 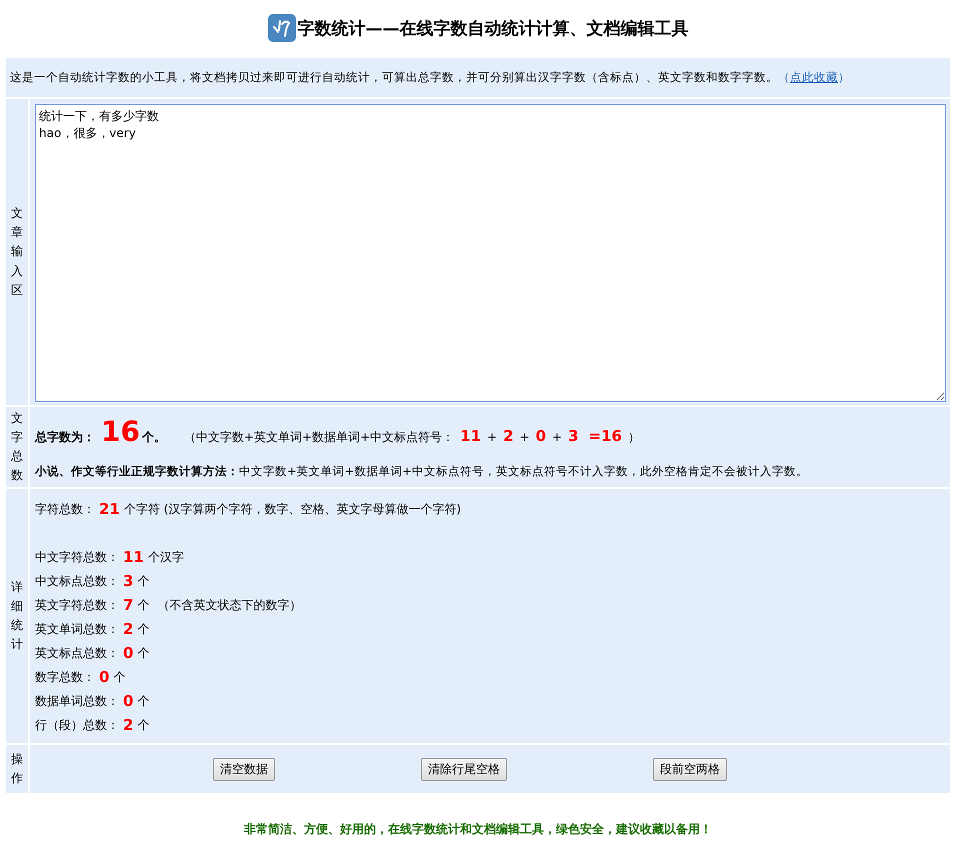 What do you see at coordinates (17, 616) in the screenshot?
I see `section-label: 详细统计` at bounding box center [17, 616].